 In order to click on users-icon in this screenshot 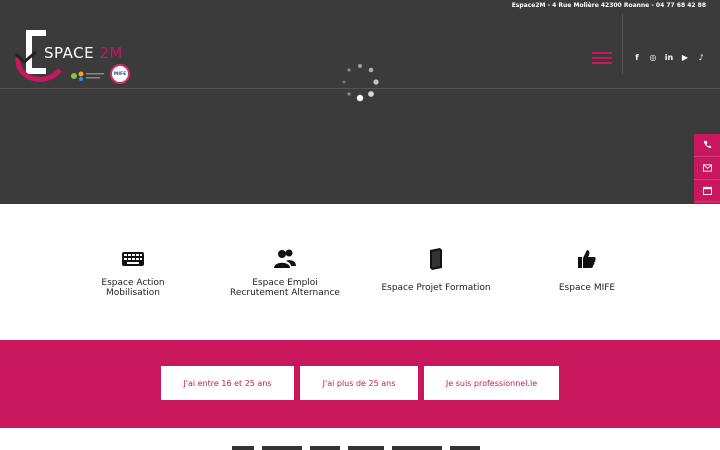, I will do `click(285, 258)`.